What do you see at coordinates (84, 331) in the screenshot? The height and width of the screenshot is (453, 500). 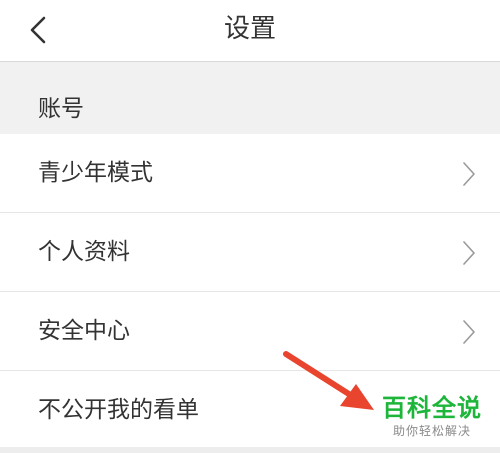 I see `list-item-label: 安全中心` at bounding box center [84, 331].